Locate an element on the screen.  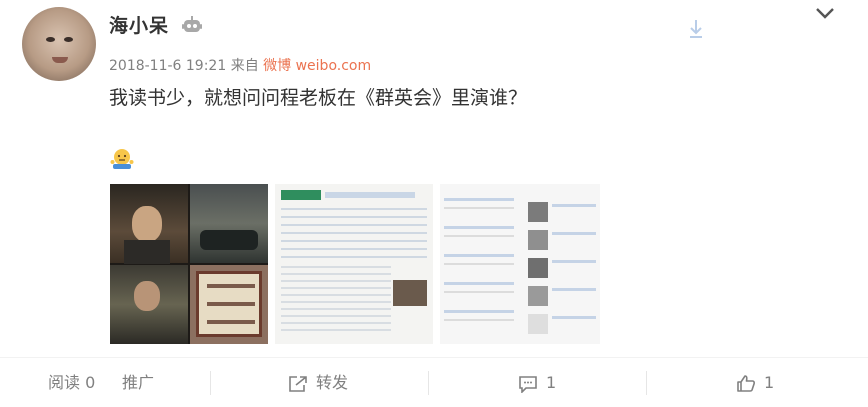
baike-title-block is located at coordinates (301, 195).